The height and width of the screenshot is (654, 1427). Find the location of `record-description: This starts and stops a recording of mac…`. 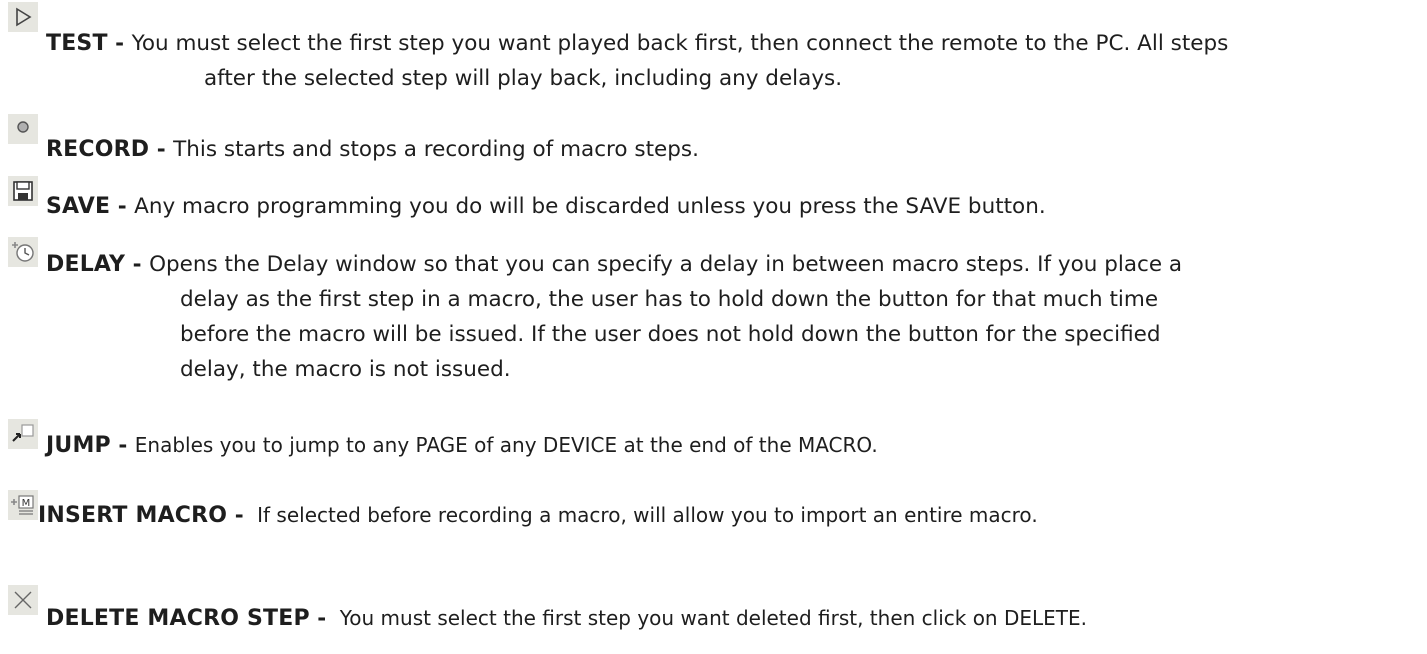

record-description: This starts and stops a recording of mac… is located at coordinates (436, 149).